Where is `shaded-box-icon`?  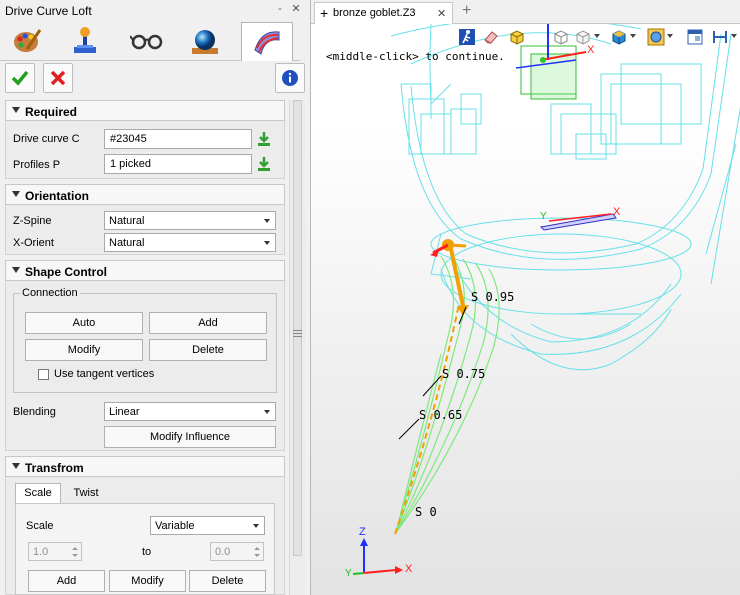
shaded-box-icon is located at coordinates (619, 37).